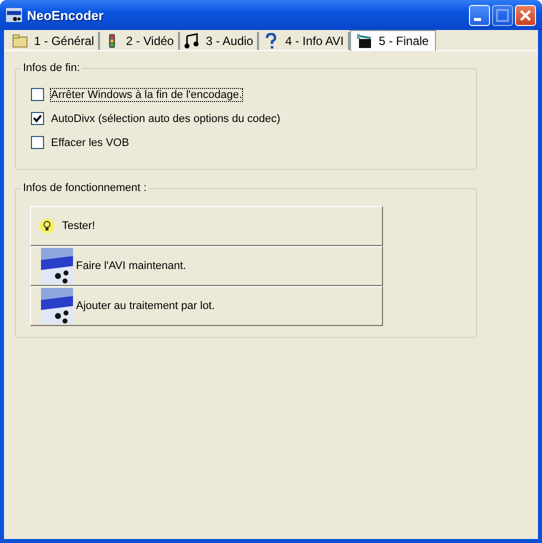 Image resolution: width=542 pixels, height=543 pixels. Describe the element at coordinates (140, 41) in the screenshot. I see `tab: 2 - Vidéo` at that location.